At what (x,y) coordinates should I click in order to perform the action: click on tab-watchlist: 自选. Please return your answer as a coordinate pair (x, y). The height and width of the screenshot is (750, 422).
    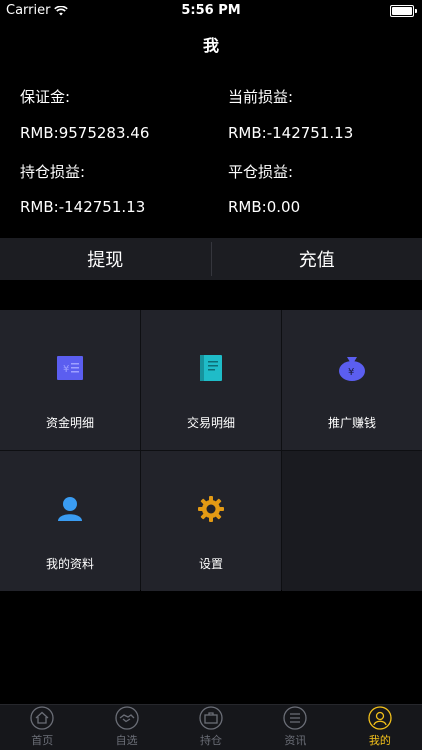
    Looking at the image, I should click on (126, 727).